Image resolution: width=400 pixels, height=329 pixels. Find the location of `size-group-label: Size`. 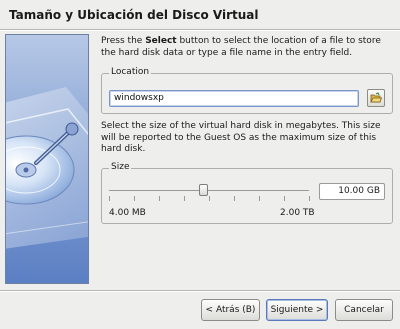

size-group-label: Size is located at coordinates (120, 167).